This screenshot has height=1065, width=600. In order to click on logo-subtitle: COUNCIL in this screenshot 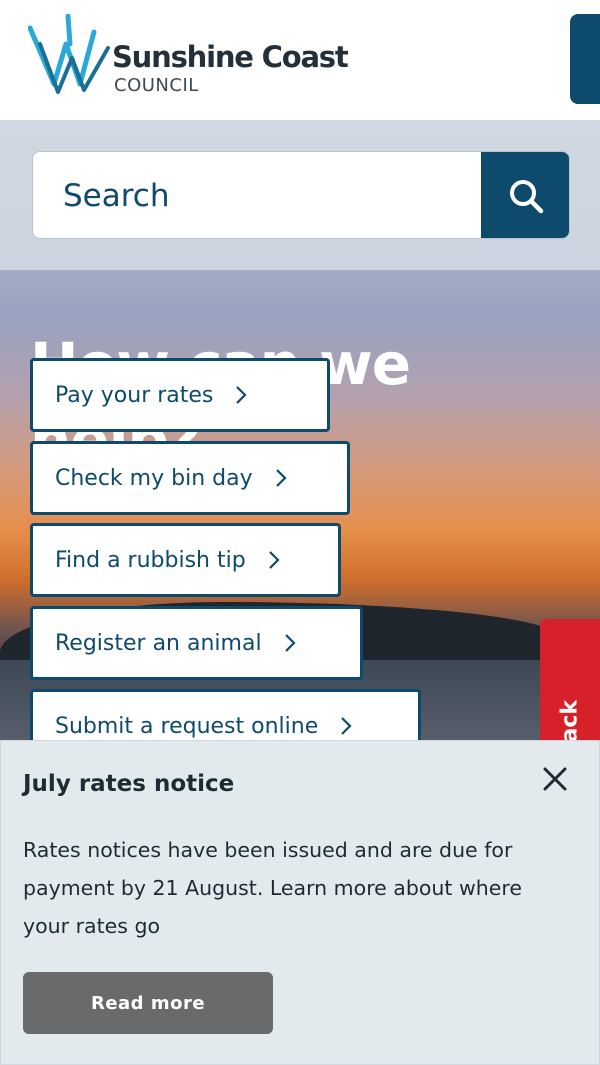, I will do `click(156, 85)`.